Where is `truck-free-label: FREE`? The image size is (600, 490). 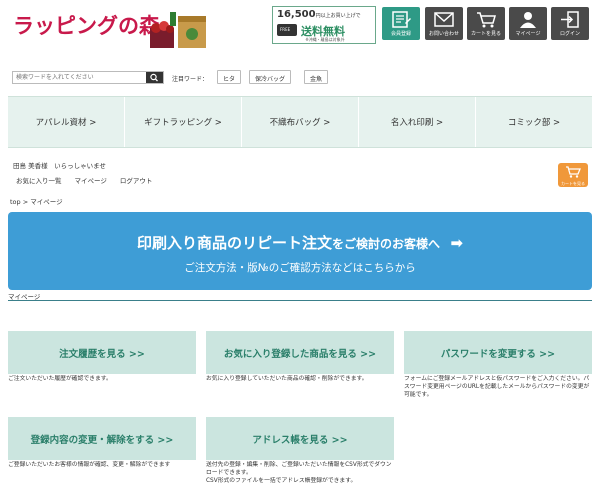 truck-free-label: FREE is located at coordinates (285, 29).